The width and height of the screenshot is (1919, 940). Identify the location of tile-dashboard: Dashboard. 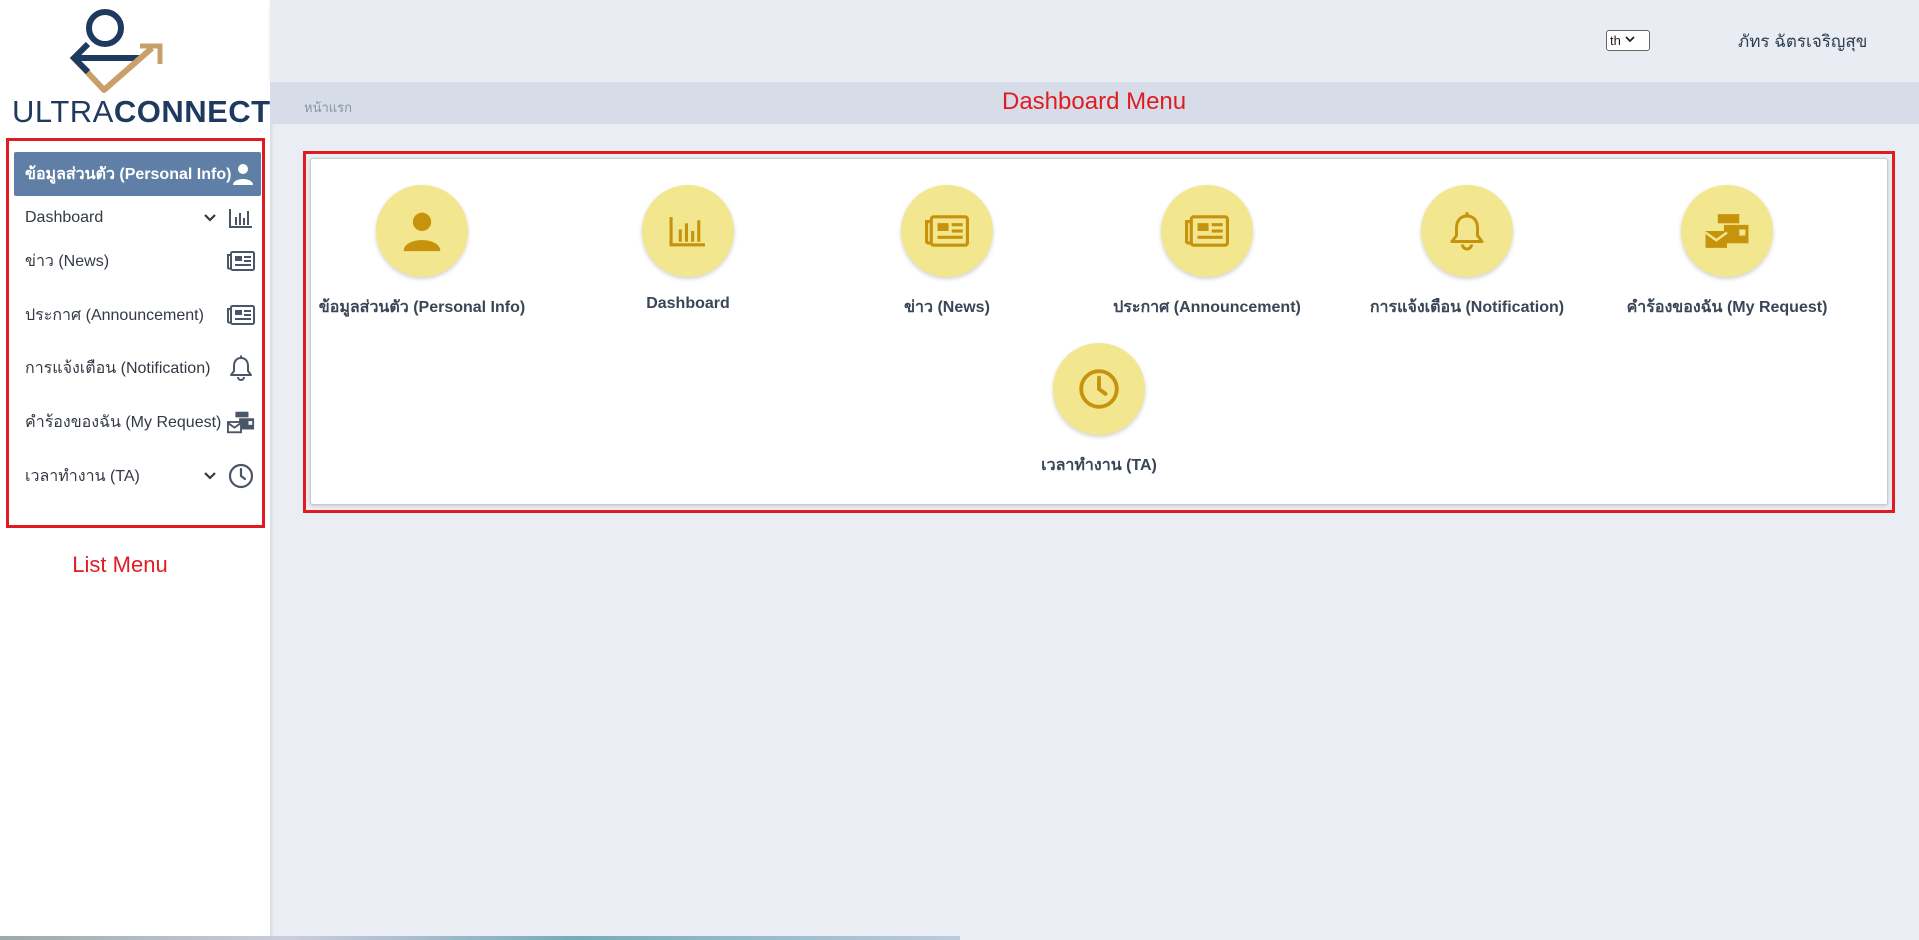
(688, 255).